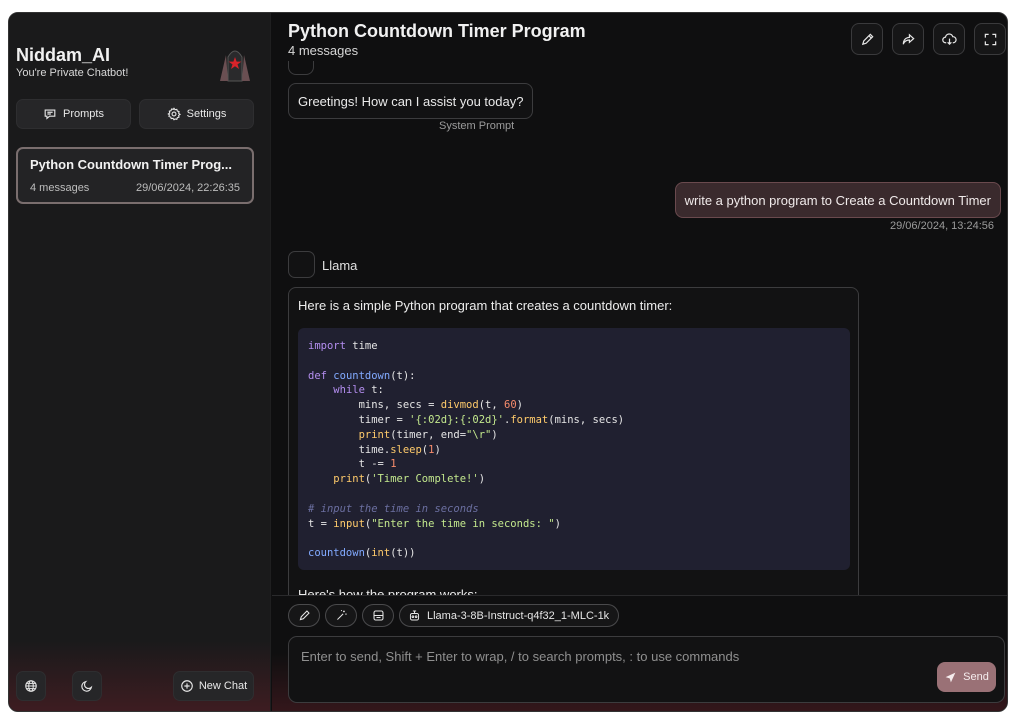  I want to click on system-message: Greetings! How can I assist you today?, so click(411, 101).